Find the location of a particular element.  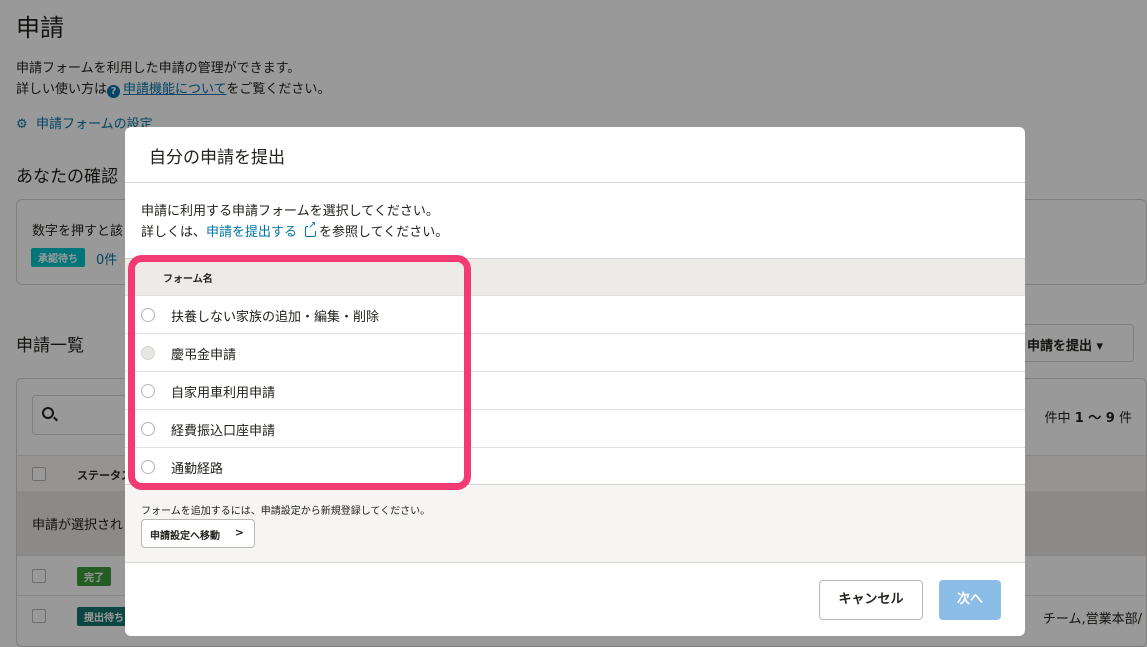

highlight-annotation is located at coordinates (299, 372).